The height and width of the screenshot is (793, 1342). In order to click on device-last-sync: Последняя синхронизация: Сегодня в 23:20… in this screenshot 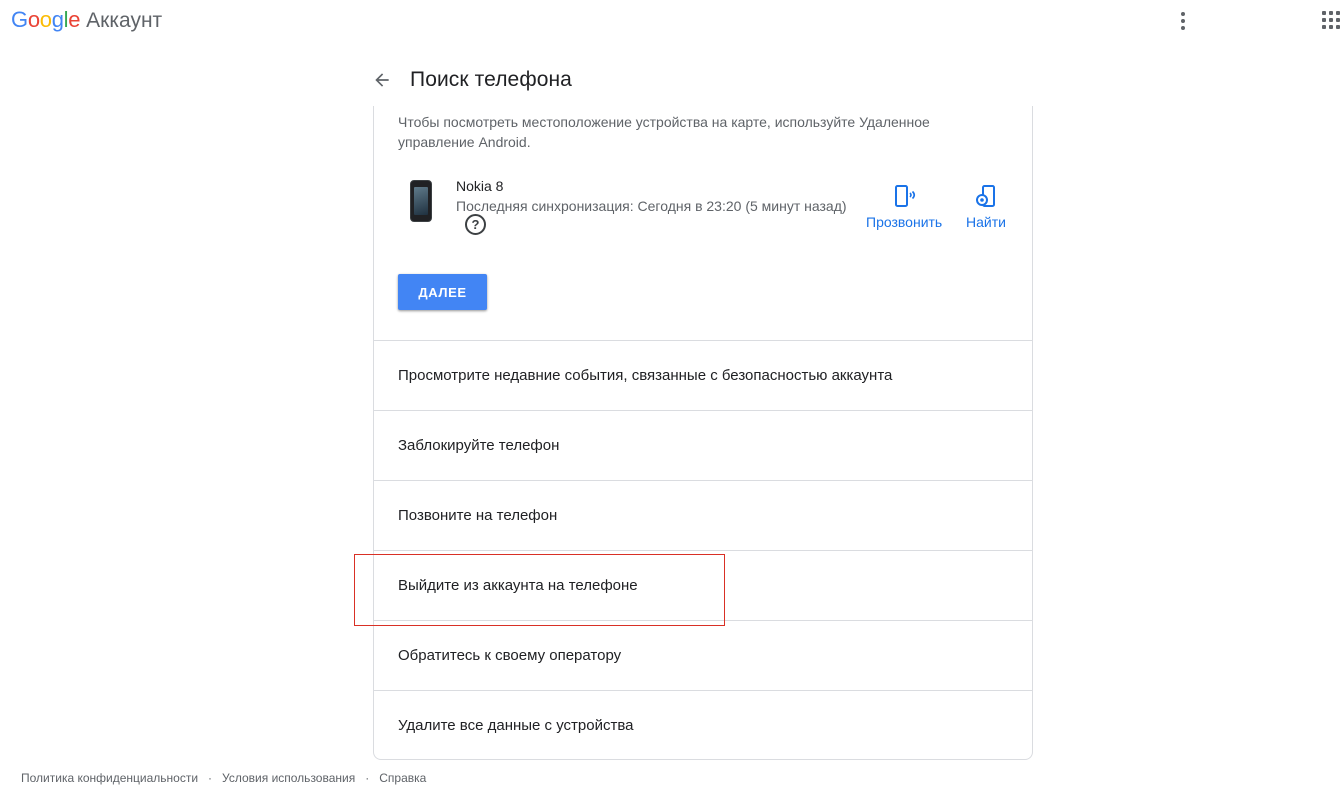, I will do `click(651, 206)`.